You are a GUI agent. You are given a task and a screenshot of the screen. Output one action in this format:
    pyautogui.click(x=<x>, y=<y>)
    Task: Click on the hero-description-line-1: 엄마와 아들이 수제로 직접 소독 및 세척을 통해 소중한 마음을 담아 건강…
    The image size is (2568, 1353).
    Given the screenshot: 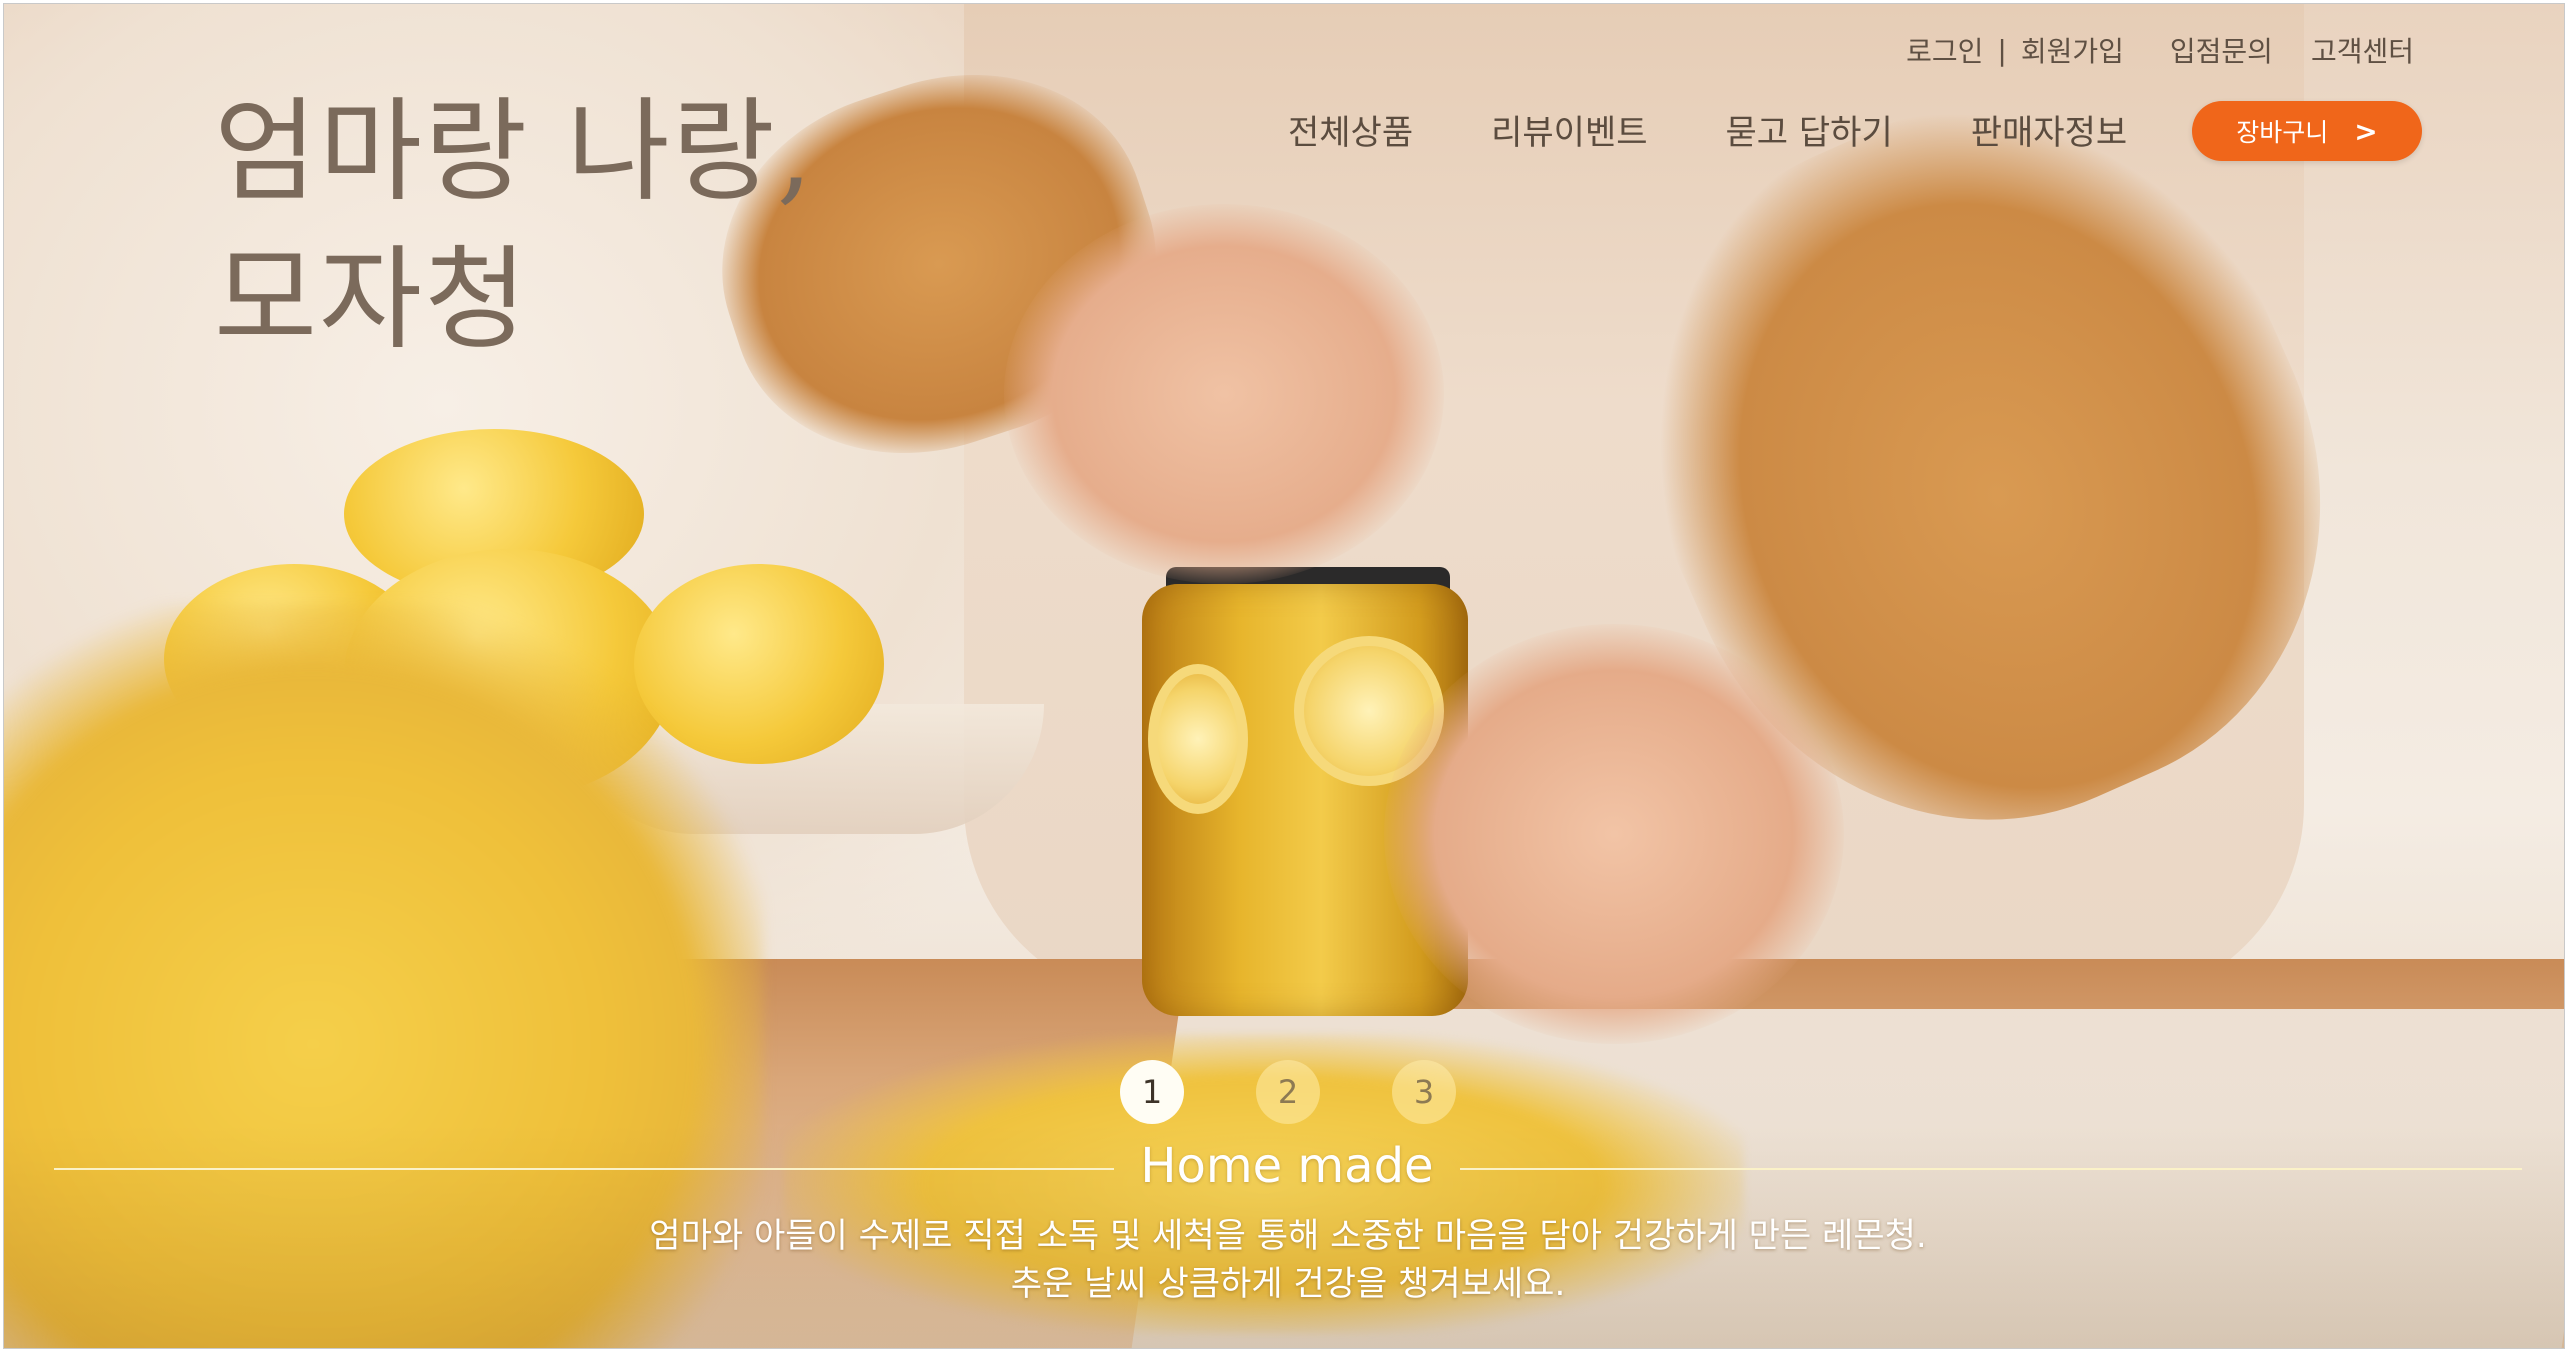 What is the action you would take?
    pyautogui.click(x=1288, y=1236)
    